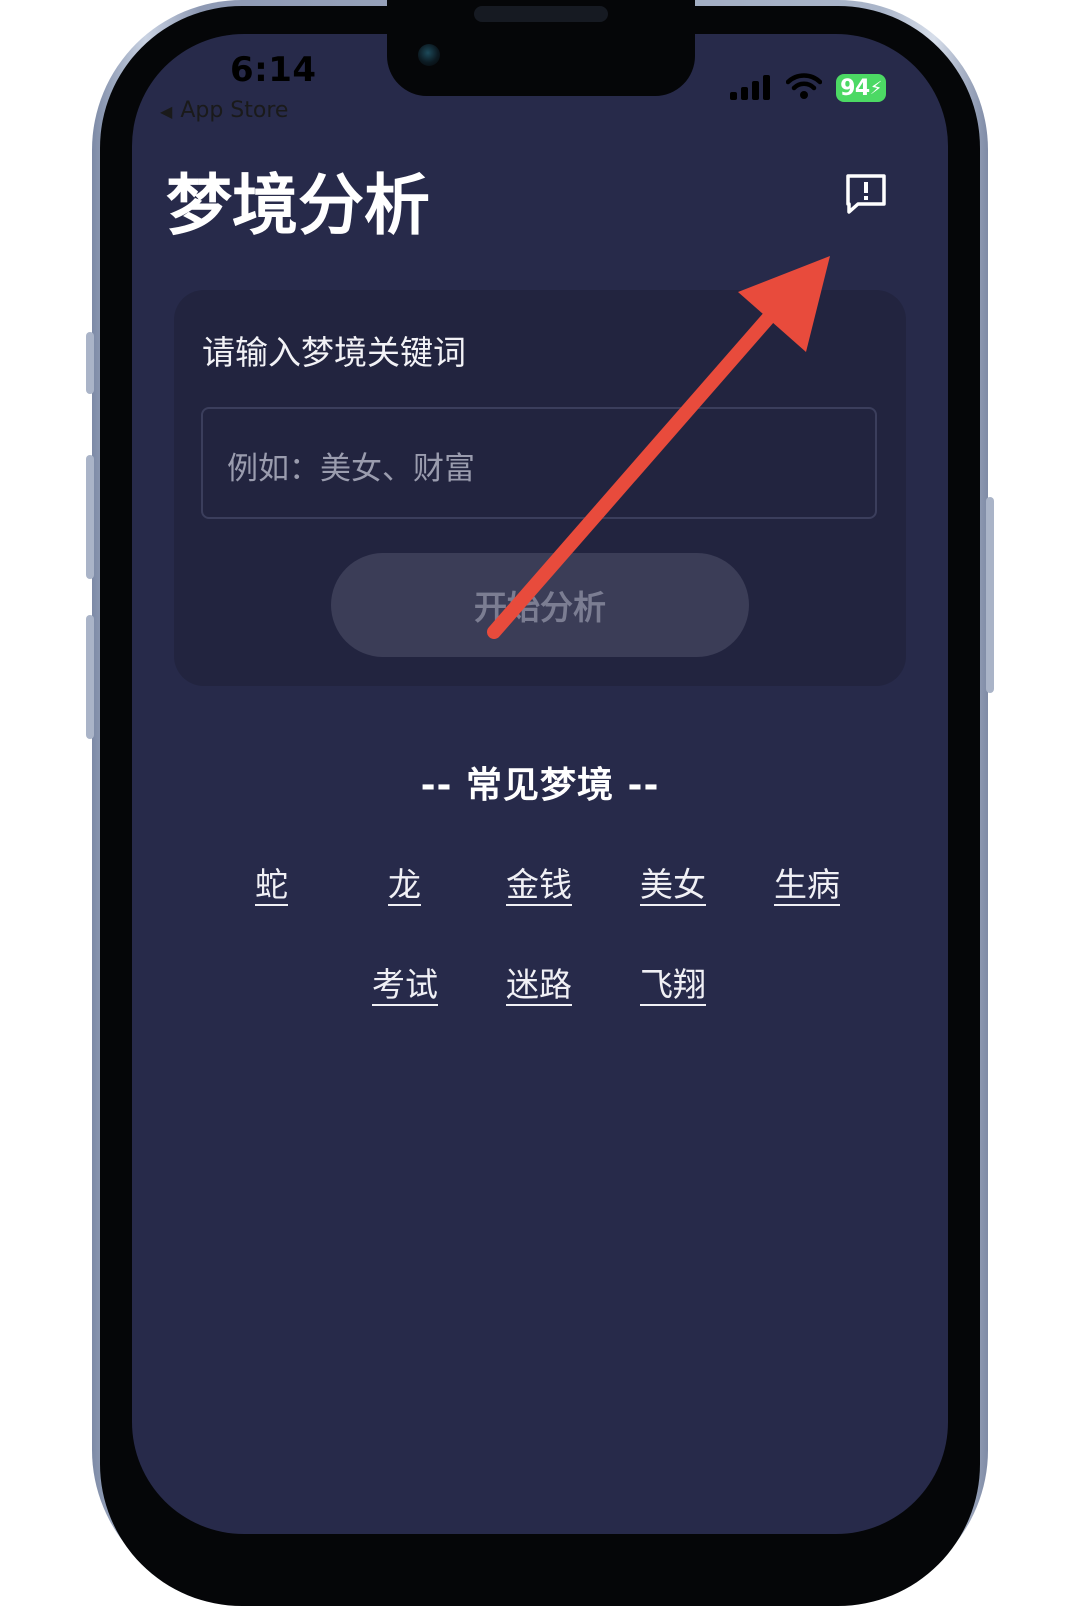 The width and height of the screenshot is (1080, 1606). Describe the element at coordinates (273, 70) in the screenshot. I see `status-time: 6:14` at that location.